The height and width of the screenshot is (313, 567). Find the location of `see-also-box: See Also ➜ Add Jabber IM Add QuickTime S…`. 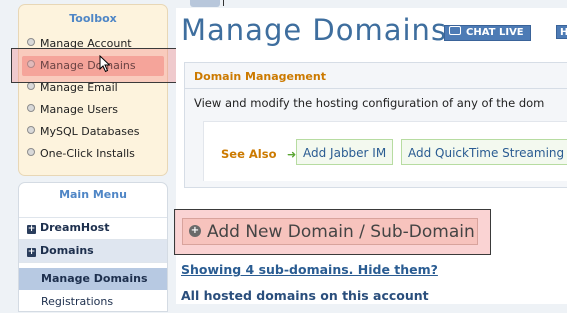

see-also-box: See Also ➜ Add Jabber IM Add QuickTime S… is located at coordinates (385, 151).